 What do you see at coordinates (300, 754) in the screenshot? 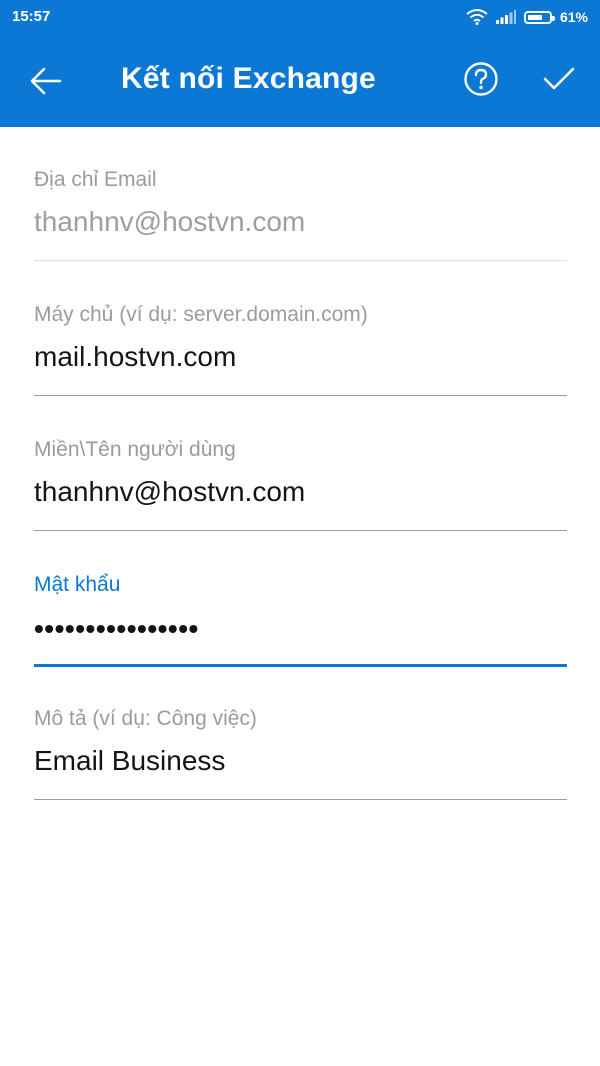
I see `description-field: Mô tả (ví dụ: Công việc) Email Business` at bounding box center [300, 754].